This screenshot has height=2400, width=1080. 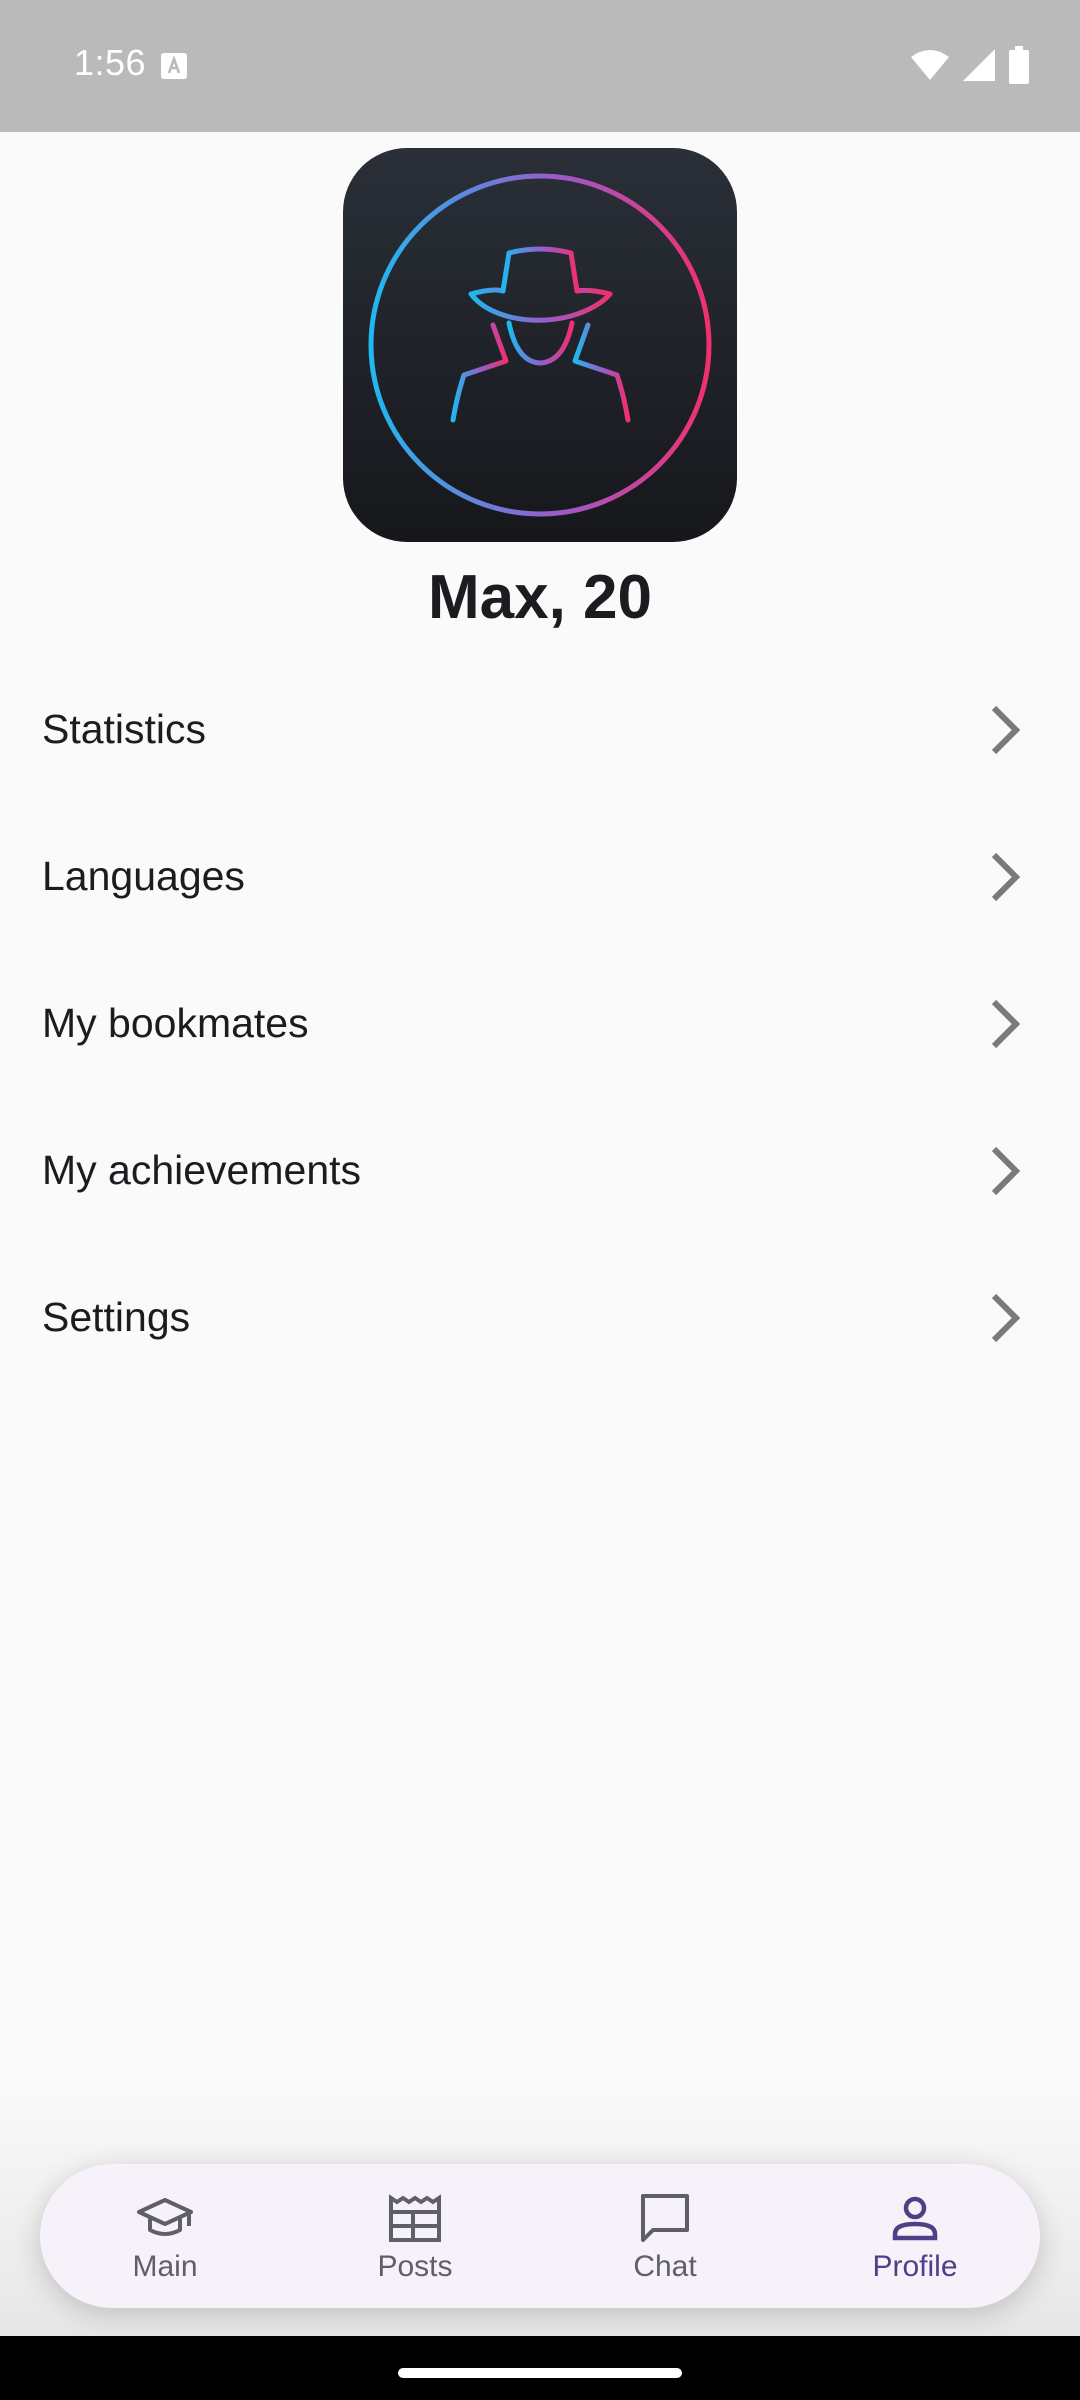 I want to click on bottom-navigation: Main Posts Chat Profile, so click(x=540, y=2236).